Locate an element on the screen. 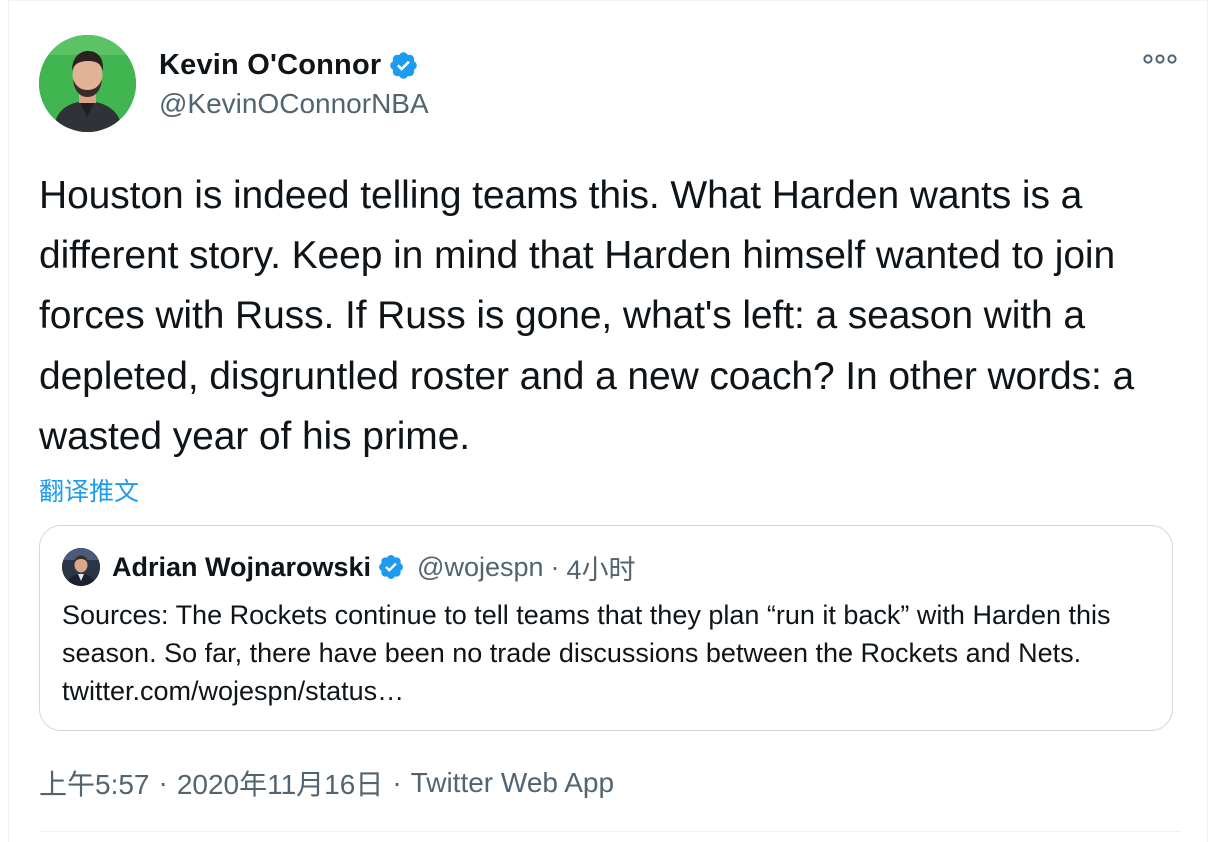  more-horizontal-icon is located at coordinates (1160, 59).